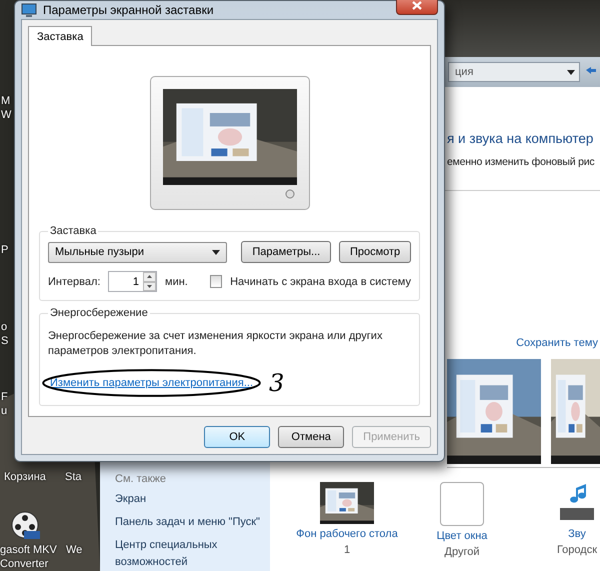 The height and width of the screenshot is (571, 600). I want to click on item-value: Другой, so click(462, 552).